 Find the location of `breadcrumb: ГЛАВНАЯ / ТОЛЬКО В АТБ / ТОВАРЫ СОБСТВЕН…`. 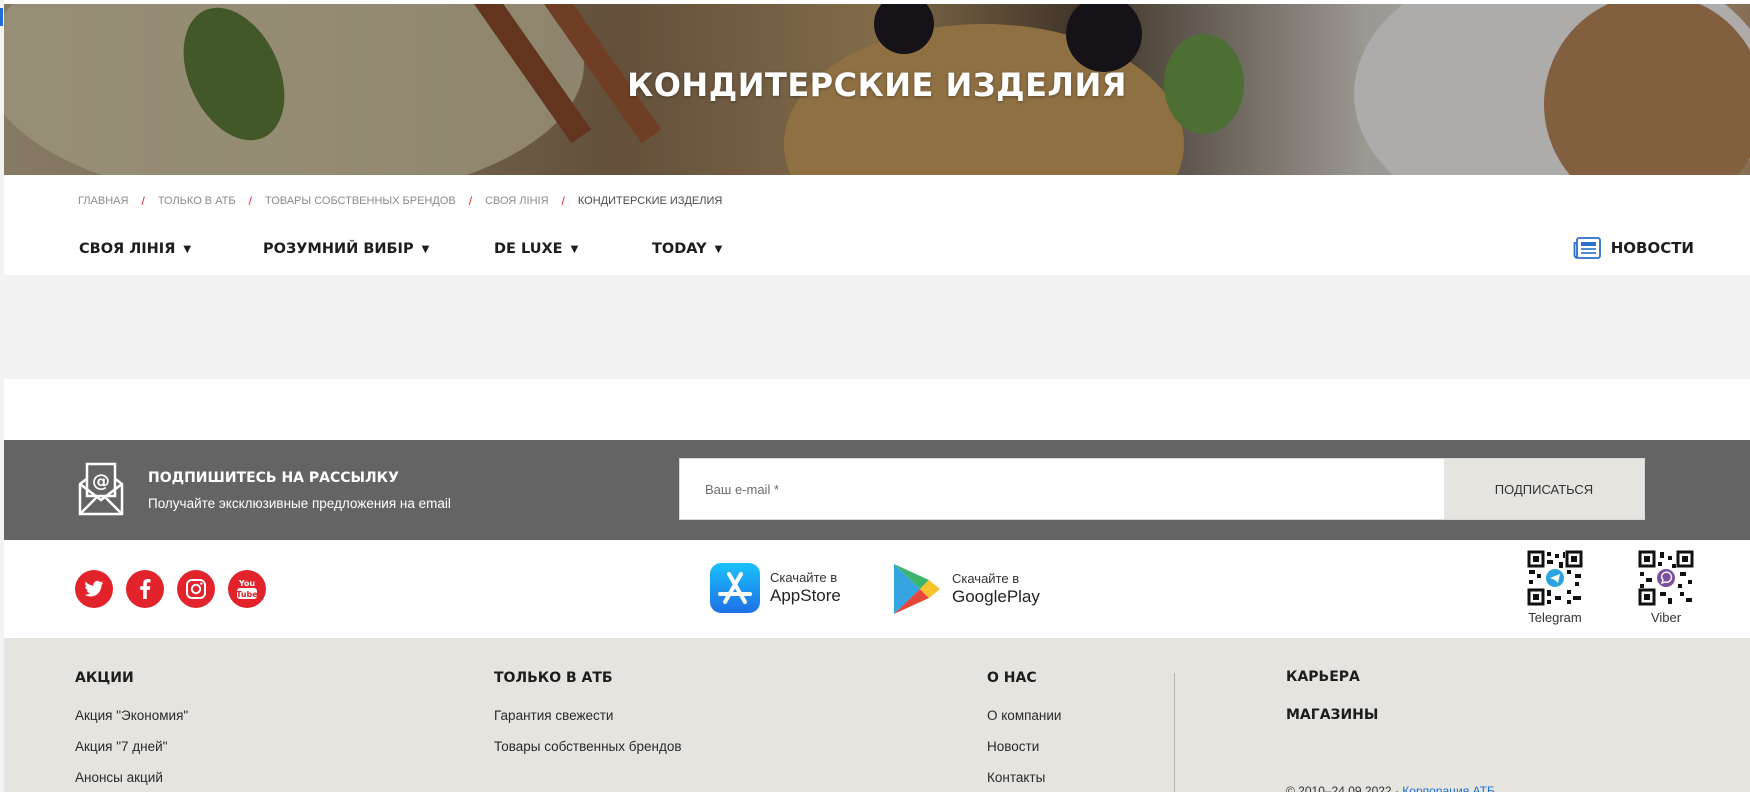

breadcrumb: ГЛАВНАЯ / ТОЛЬКО В АТБ / ТОВАРЫ СОБСТВЕН… is located at coordinates (400, 201).